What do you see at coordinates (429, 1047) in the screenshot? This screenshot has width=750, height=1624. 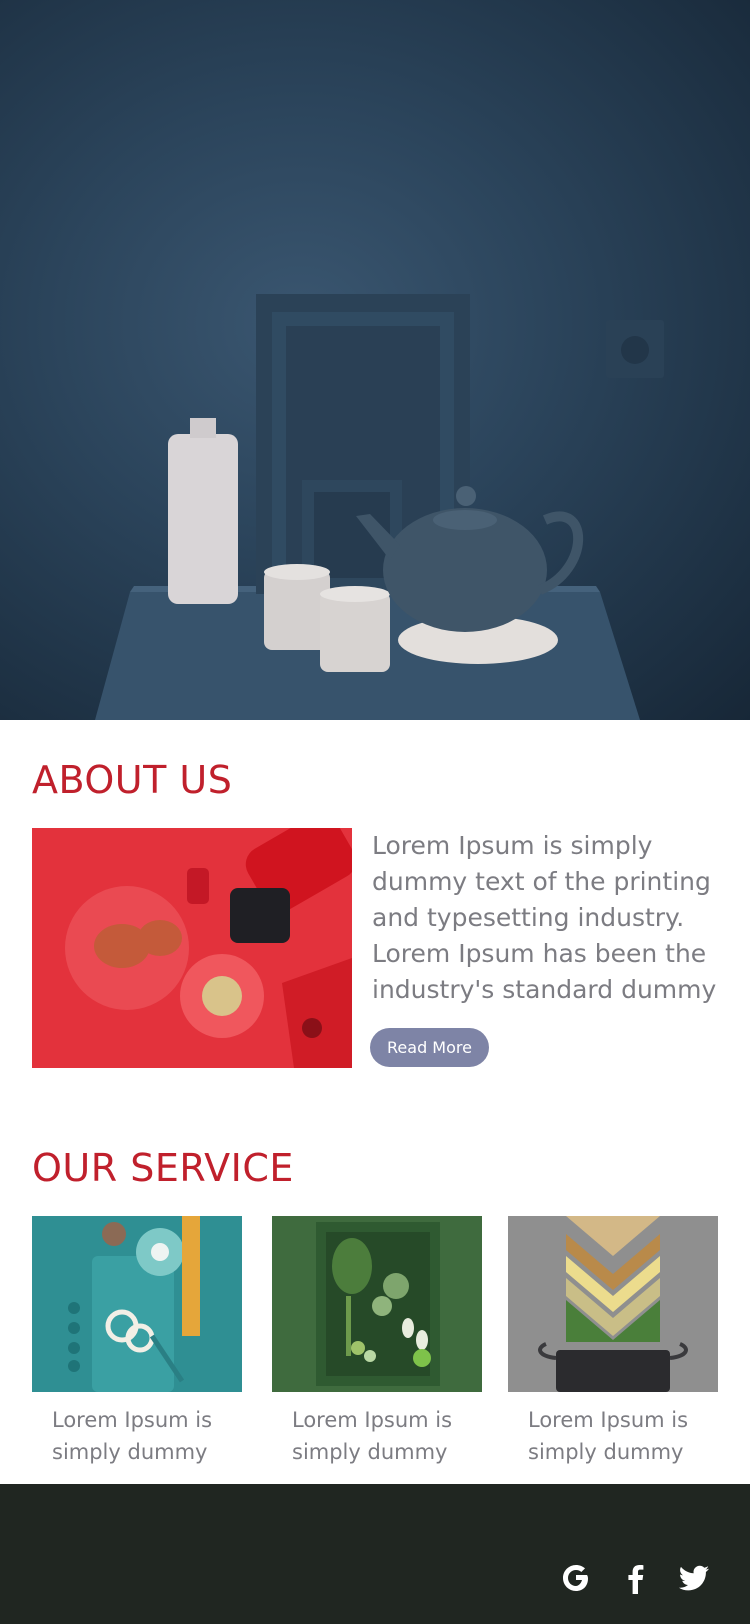 I see `read-more-button: Read More` at bounding box center [429, 1047].